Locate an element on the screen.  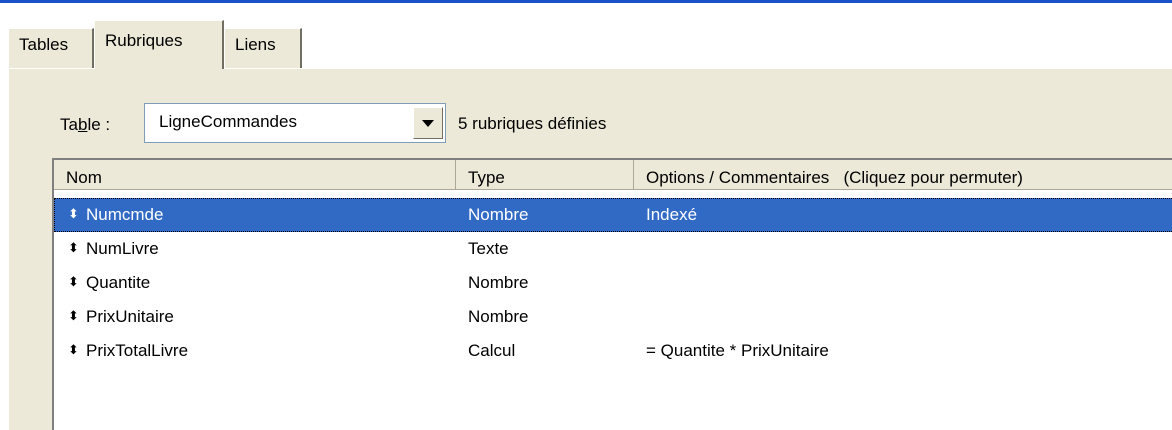
row-type: Texte is located at coordinates (488, 248).